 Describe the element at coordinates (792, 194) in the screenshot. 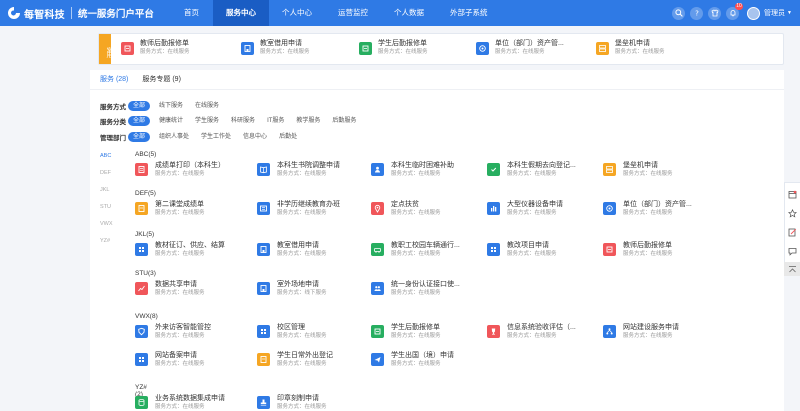

I see `calendar-icon` at that location.